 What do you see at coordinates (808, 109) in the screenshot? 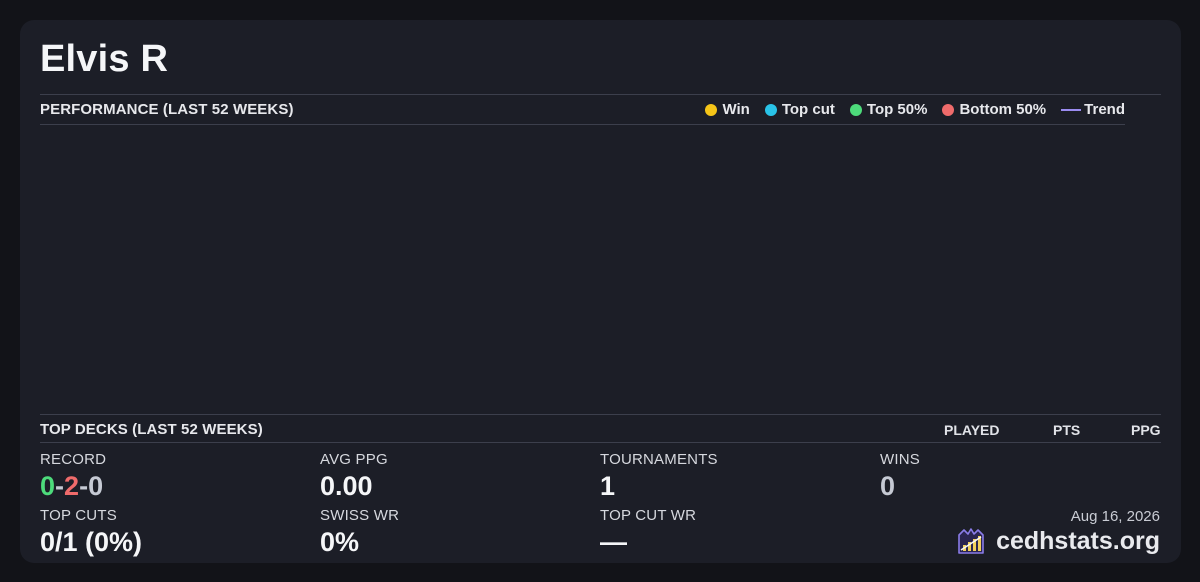
I see `legend-label: Top cut` at bounding box center [808, 109].